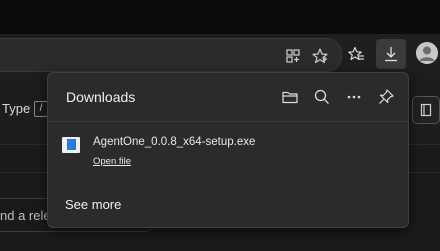 This screenshot has height=251, width=440. What do you see at coordinates (322, 97) in the screenshot?
I see `search-icon` at bounding box center [322, 97].